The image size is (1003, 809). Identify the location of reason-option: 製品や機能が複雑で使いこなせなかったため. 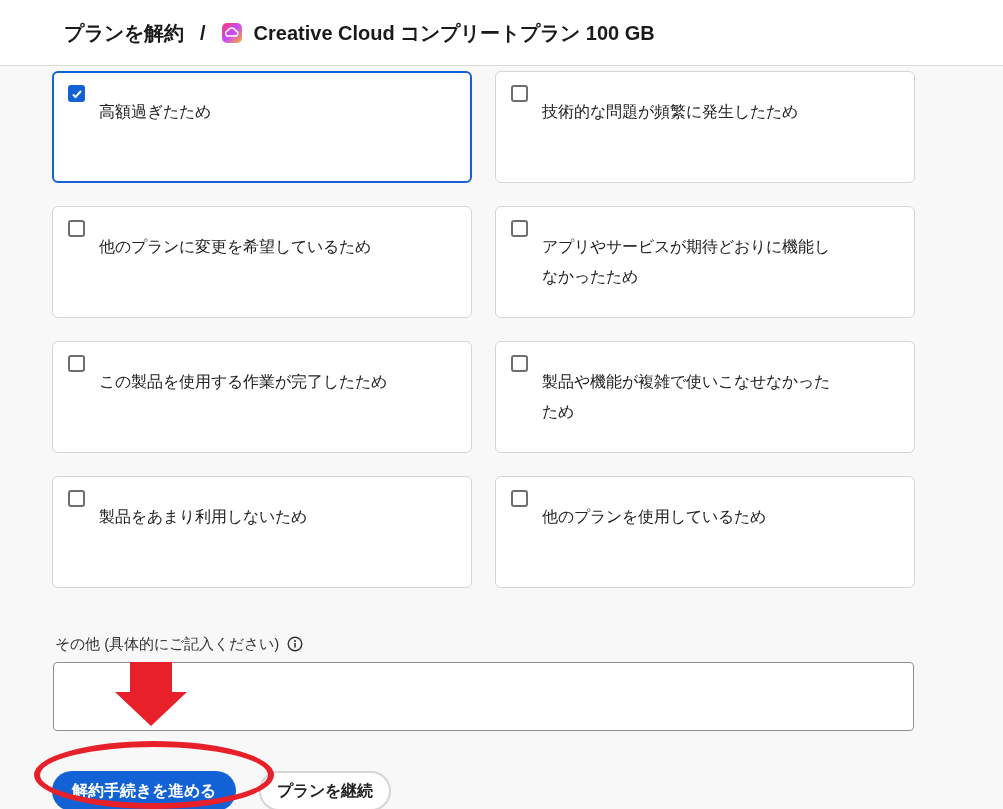
(705, 397).